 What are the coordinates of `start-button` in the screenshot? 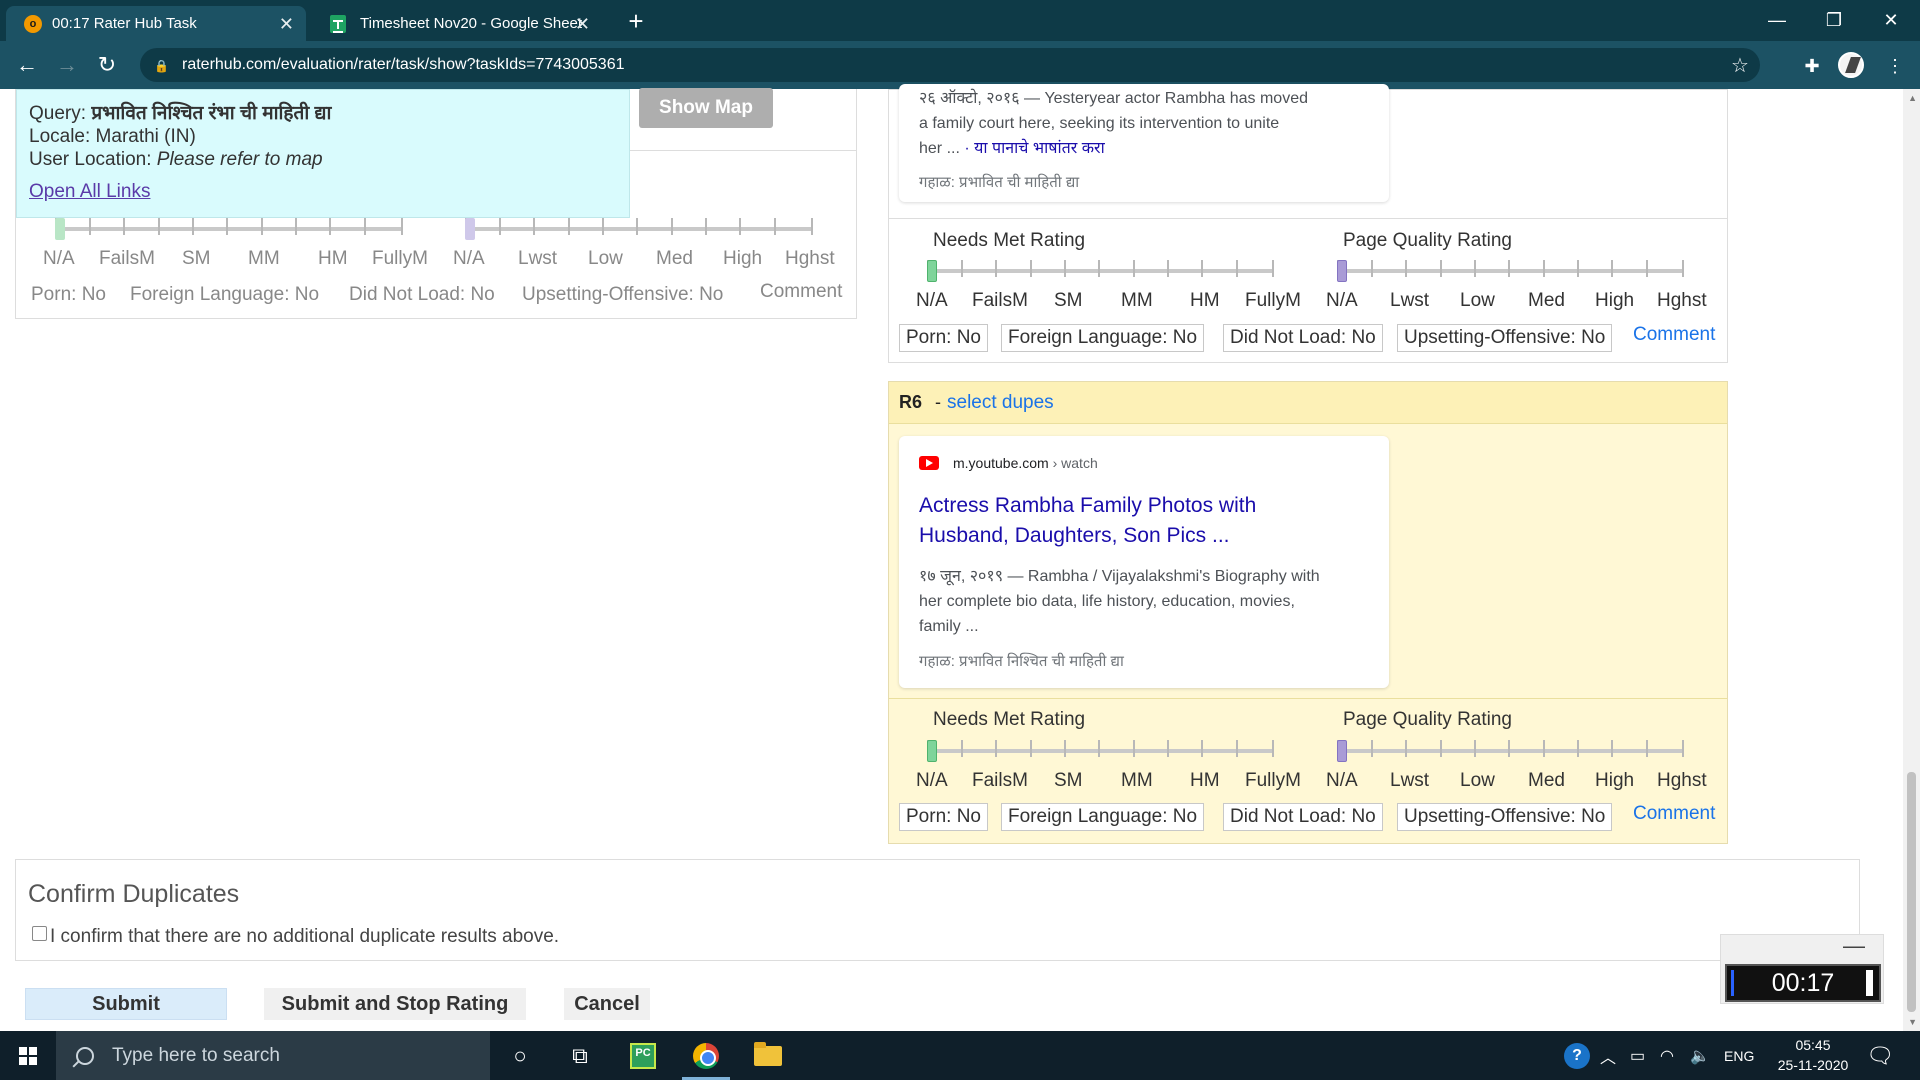 It's located at (28, 1055).